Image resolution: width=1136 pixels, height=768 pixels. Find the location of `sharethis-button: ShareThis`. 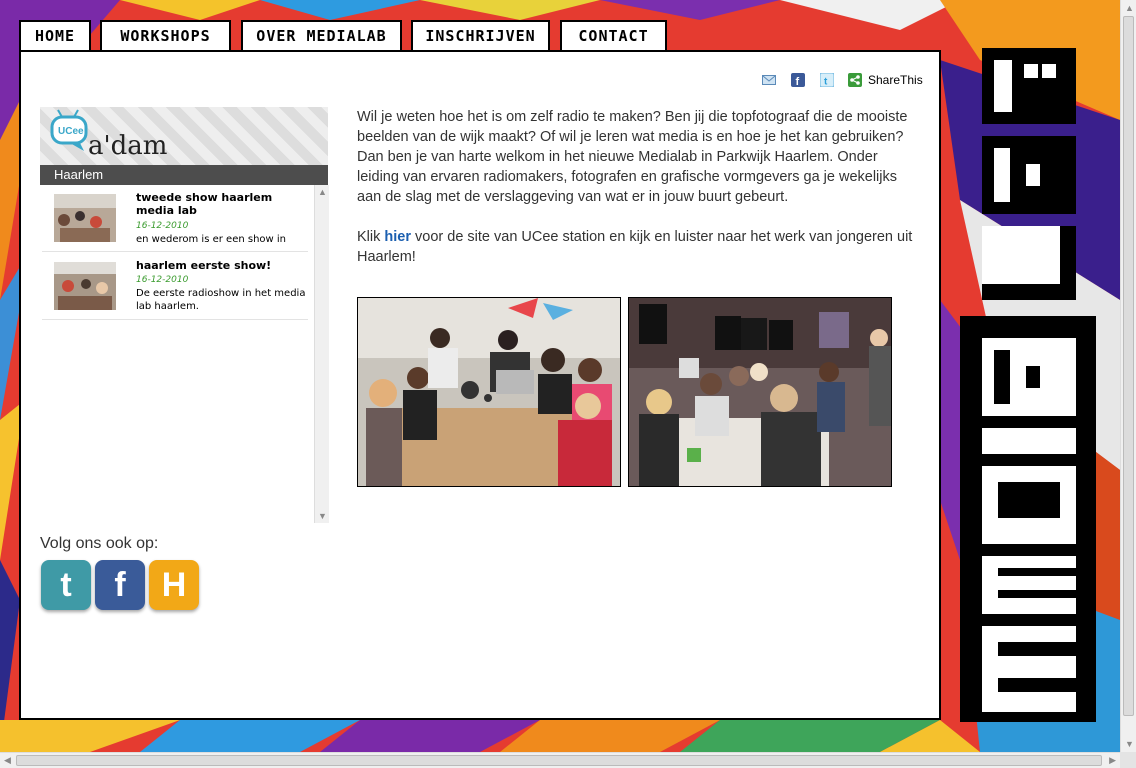

sharethis-button: ShareThis is located at coordinates (885, 80).